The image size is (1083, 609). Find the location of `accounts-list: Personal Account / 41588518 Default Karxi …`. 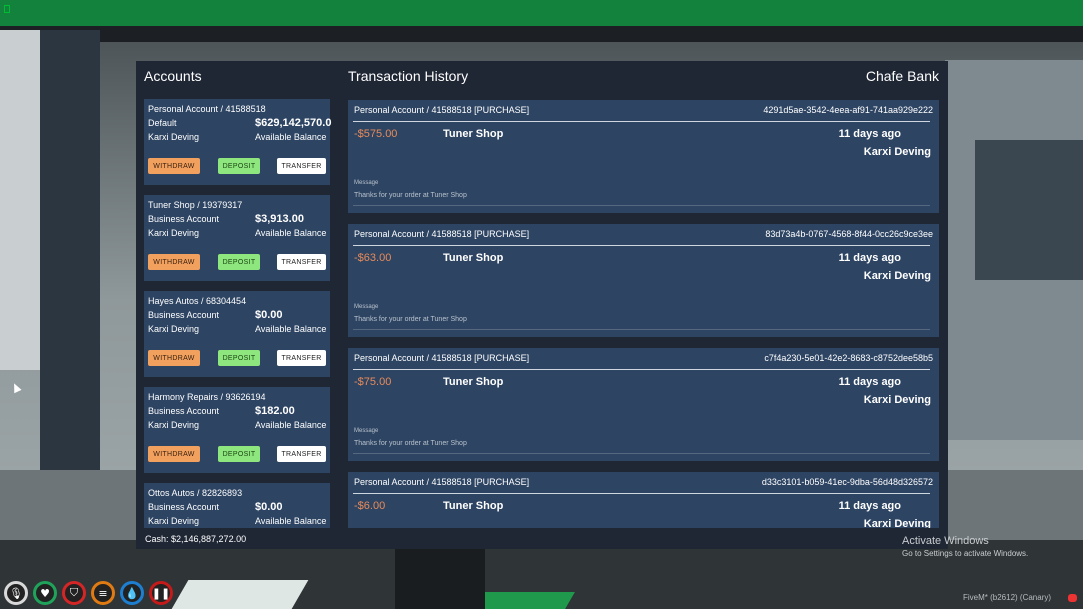

accounts-list: Personal Account / 41588518 Default Karxi … is located at coordinates (238, 313).